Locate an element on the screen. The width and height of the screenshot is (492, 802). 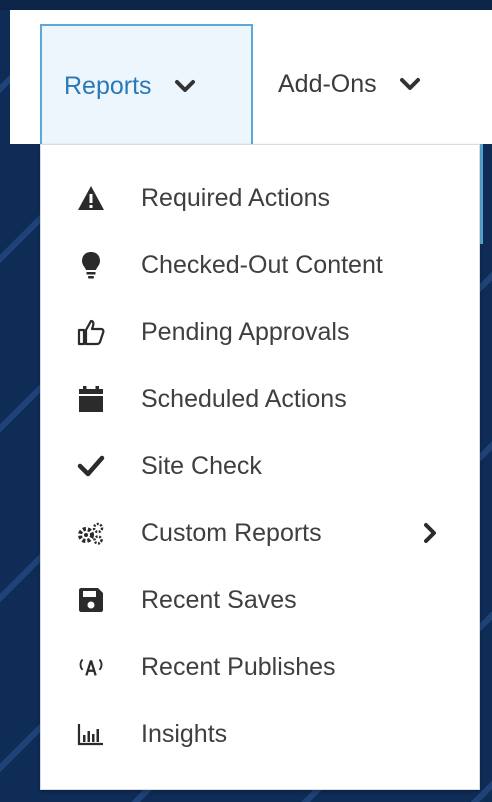
menu-item-scheduled-actions: Scheduled Actions is located at coordinates (261, 399).